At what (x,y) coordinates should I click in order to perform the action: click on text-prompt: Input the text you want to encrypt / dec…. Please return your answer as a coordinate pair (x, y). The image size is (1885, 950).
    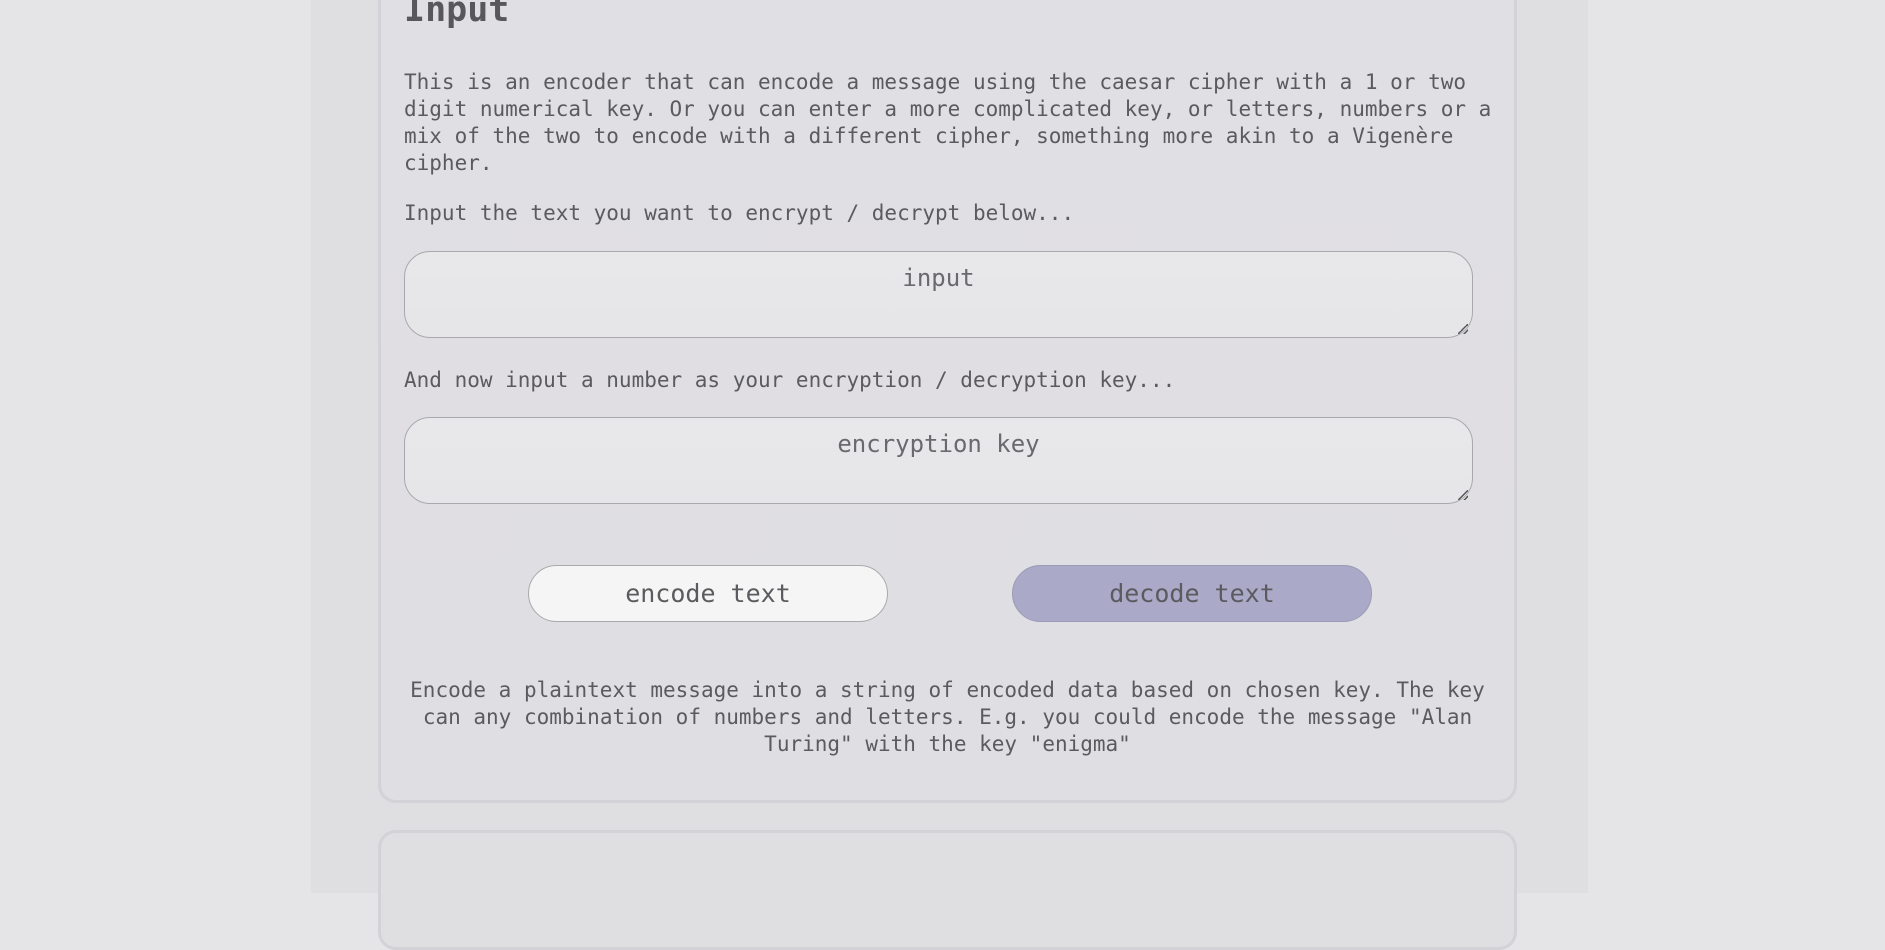
    Looking at the image, I should click on (739, 213).